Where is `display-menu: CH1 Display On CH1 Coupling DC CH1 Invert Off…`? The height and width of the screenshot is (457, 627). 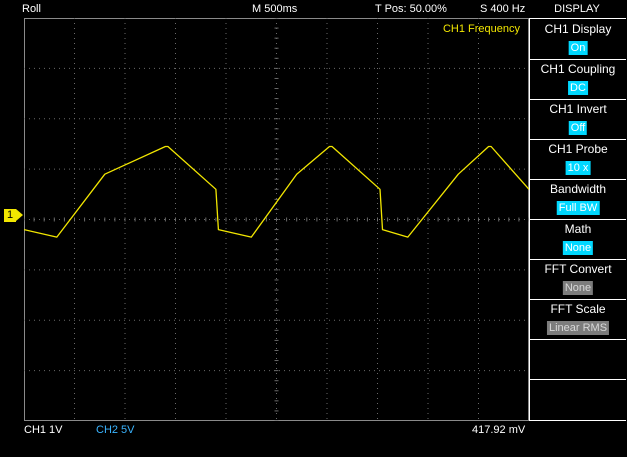 display-menu: CH1 Display On CH1 Coupling DC CH1 Invert Off… is located at coordinates (577, 219).